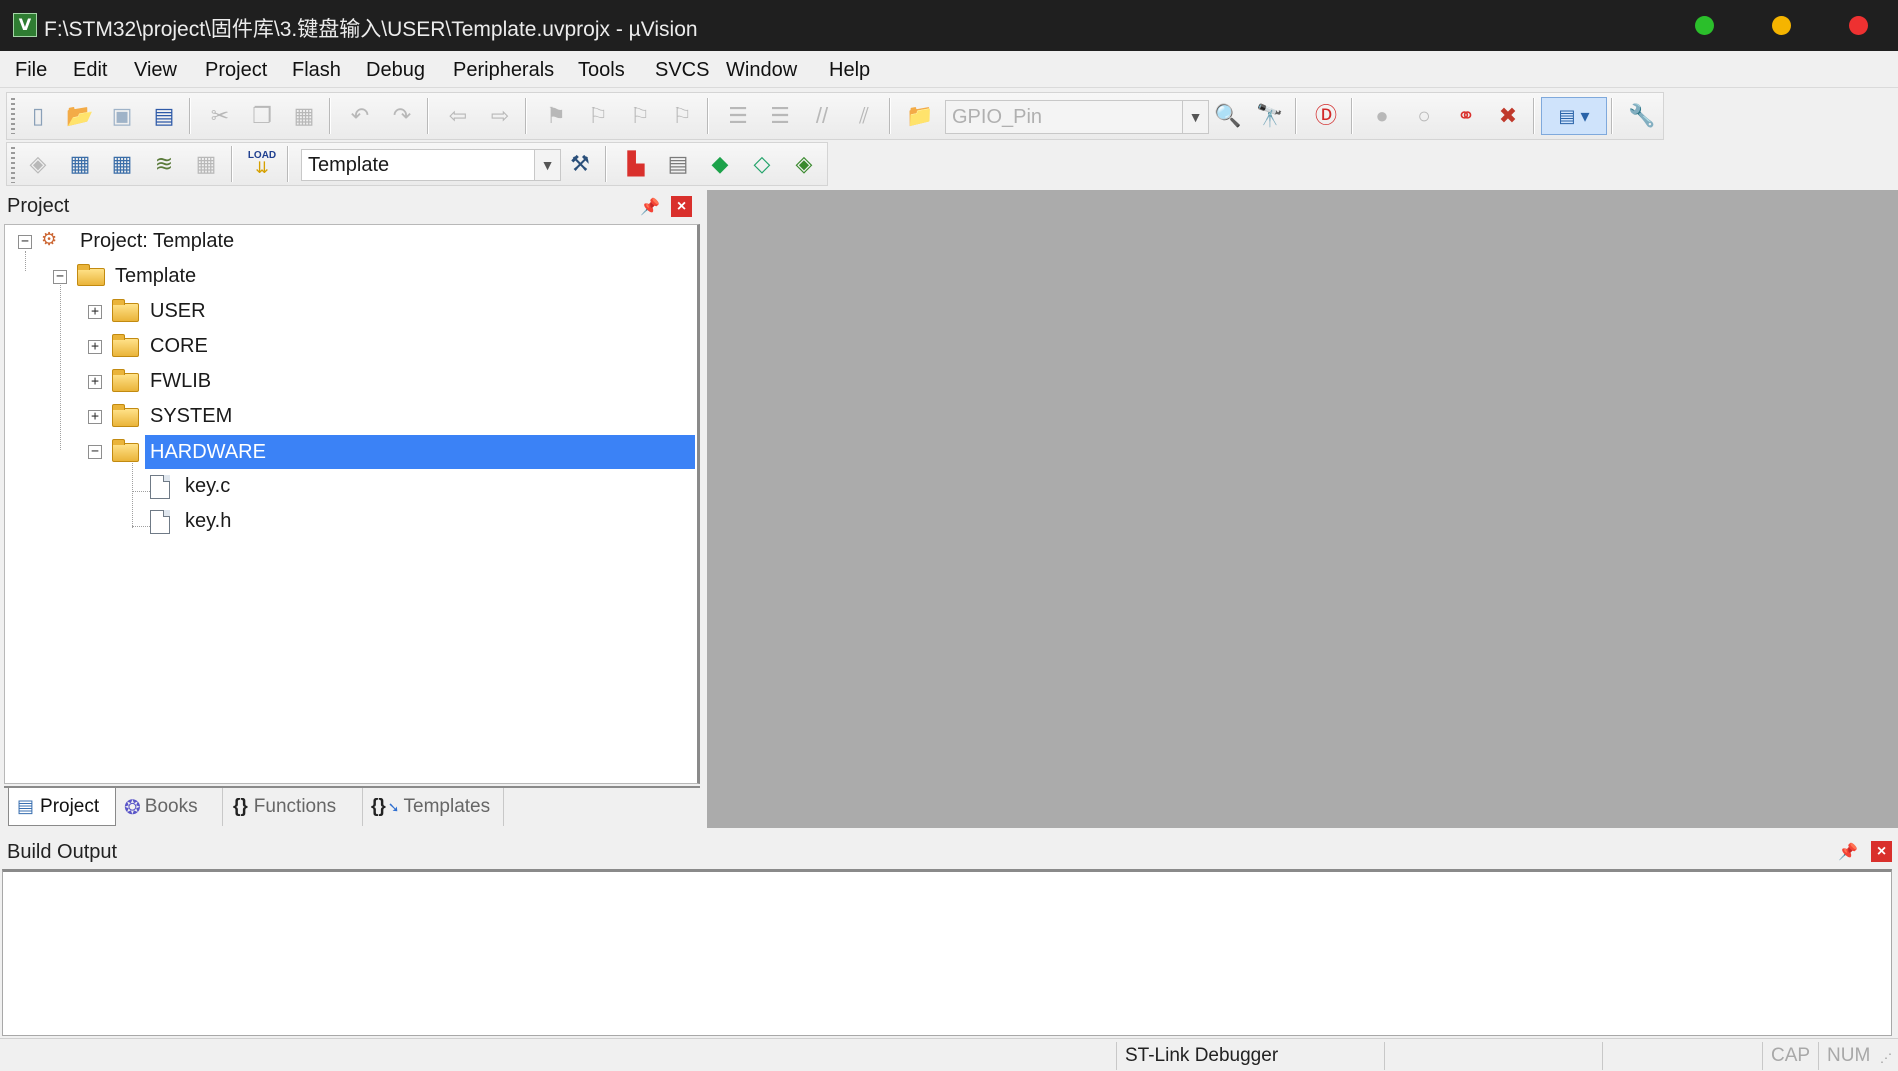  What do you see at coordinates (62, 807) in the screenshot?
I see `tab-project: ▤ Project` at bounding box center [62, 807].